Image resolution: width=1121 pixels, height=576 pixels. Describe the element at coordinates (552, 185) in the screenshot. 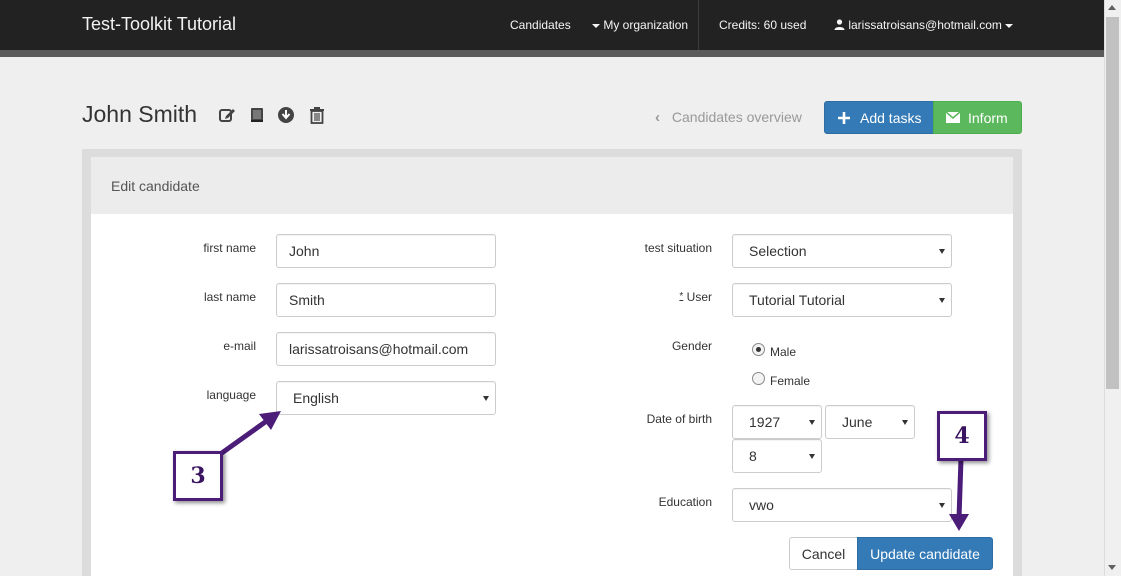

I see `panel-heading` at that location.